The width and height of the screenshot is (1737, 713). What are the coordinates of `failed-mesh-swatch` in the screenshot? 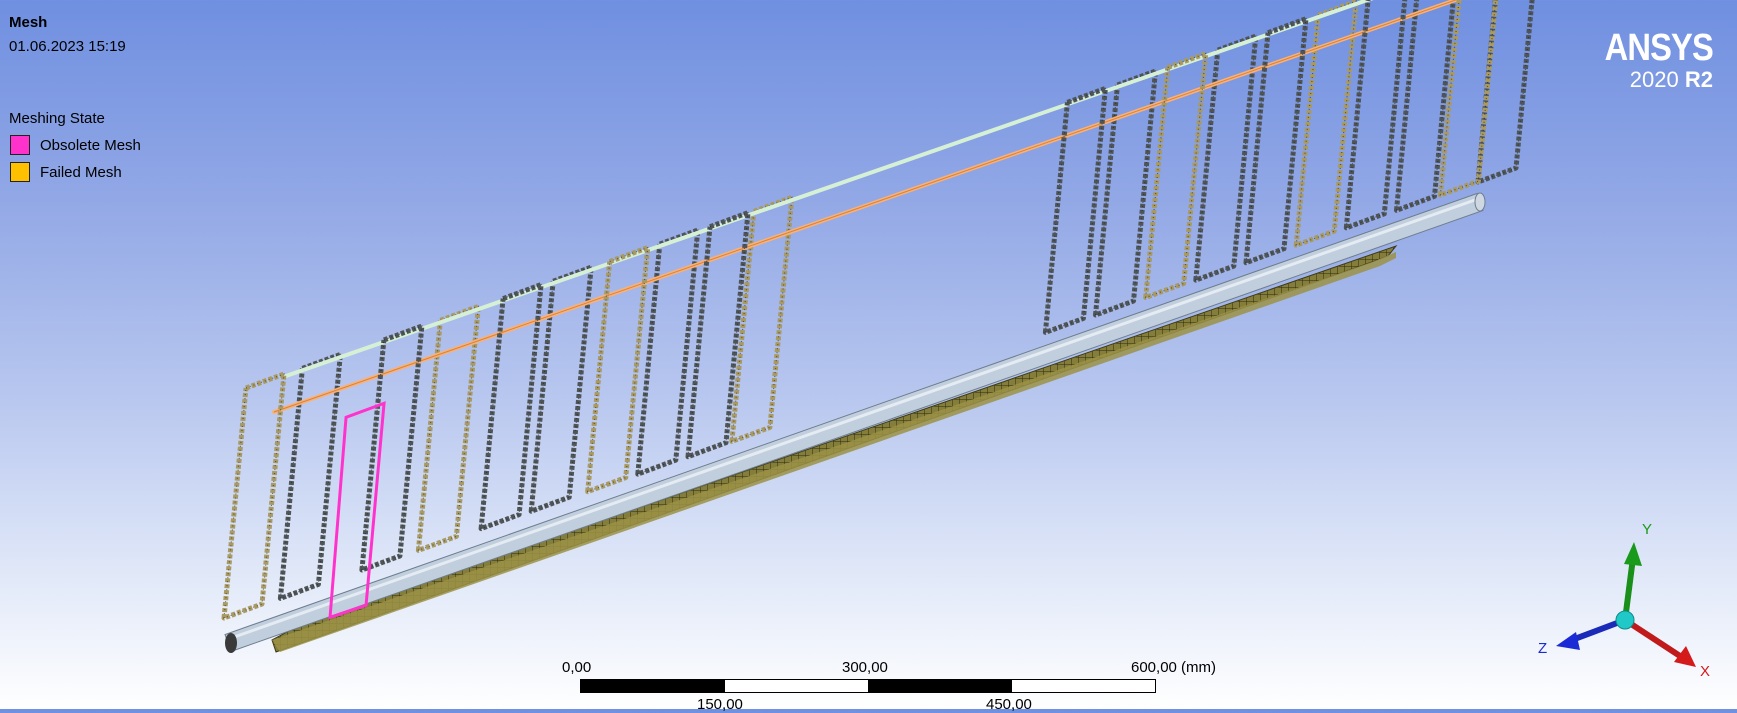 It's located at (20, 172).